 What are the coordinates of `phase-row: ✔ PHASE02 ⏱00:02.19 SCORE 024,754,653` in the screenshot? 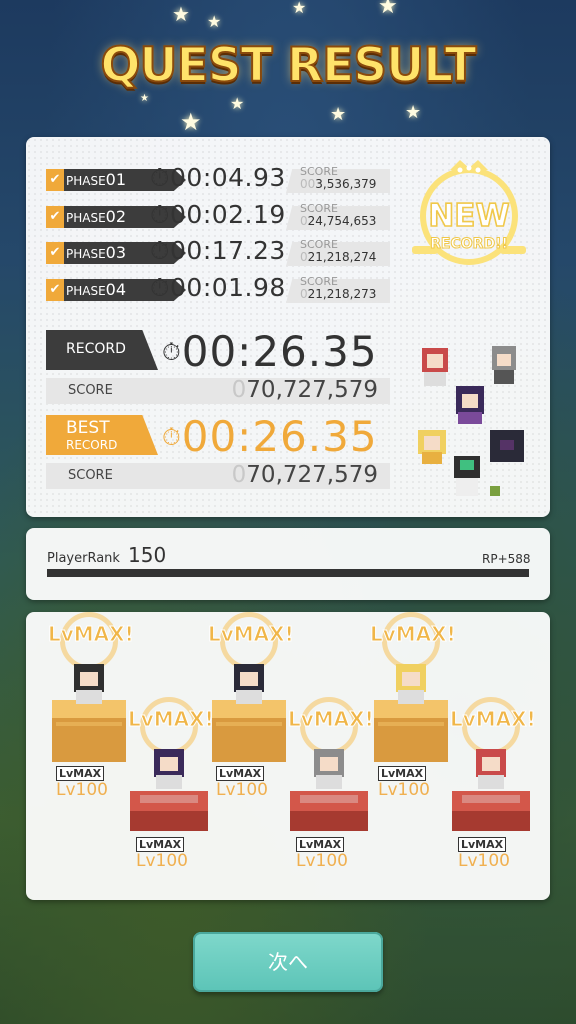 It's located at (218, 215).